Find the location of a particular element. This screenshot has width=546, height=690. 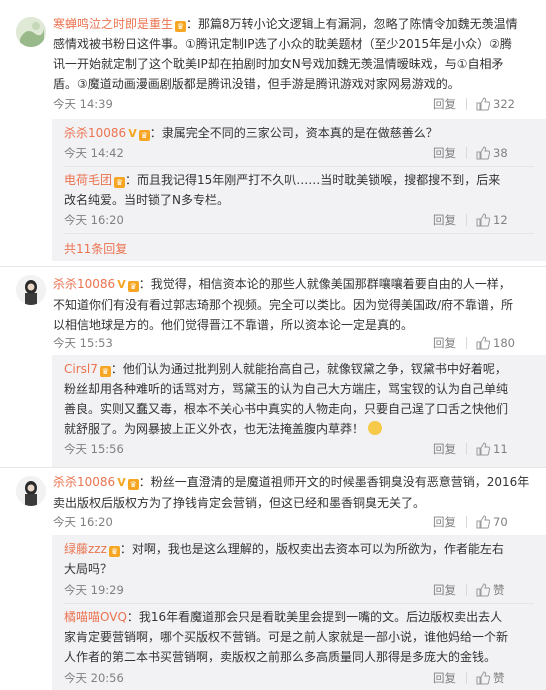

username: 寒蝉鸣泣之时即是重生 is located at coordinates (113, 24).